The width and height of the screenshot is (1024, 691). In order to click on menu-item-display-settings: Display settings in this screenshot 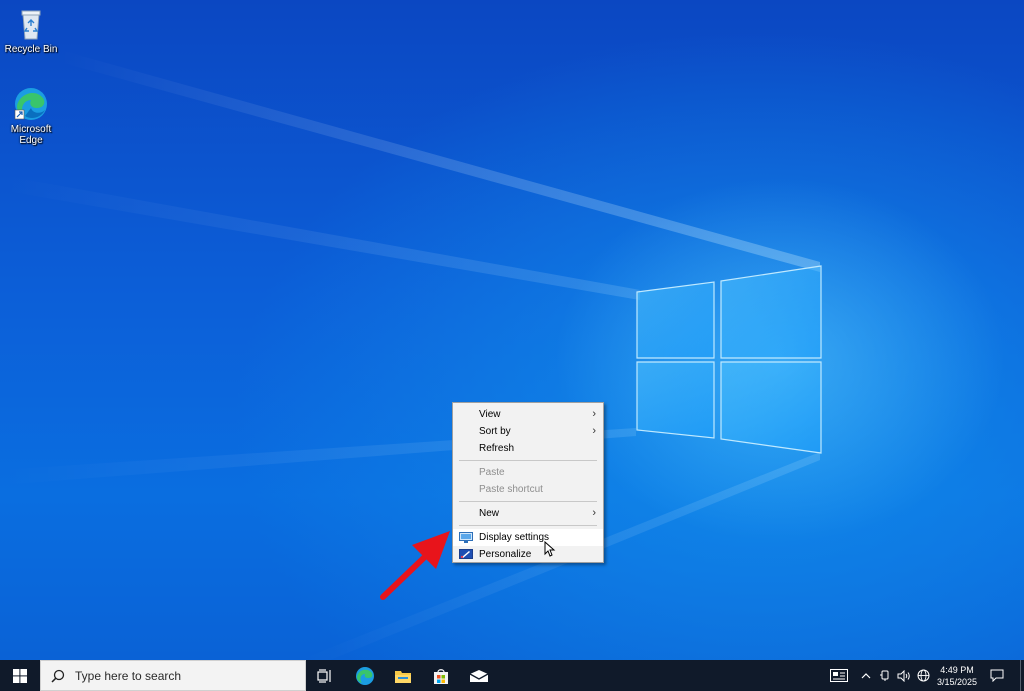, I will do `click(528, 537)`.